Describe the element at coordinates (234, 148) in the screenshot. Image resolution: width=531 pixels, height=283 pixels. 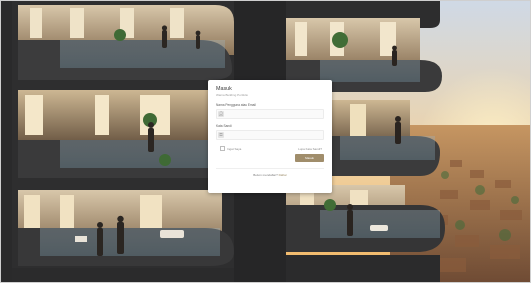
I see `remember-label: Ingat Saya` at that location.